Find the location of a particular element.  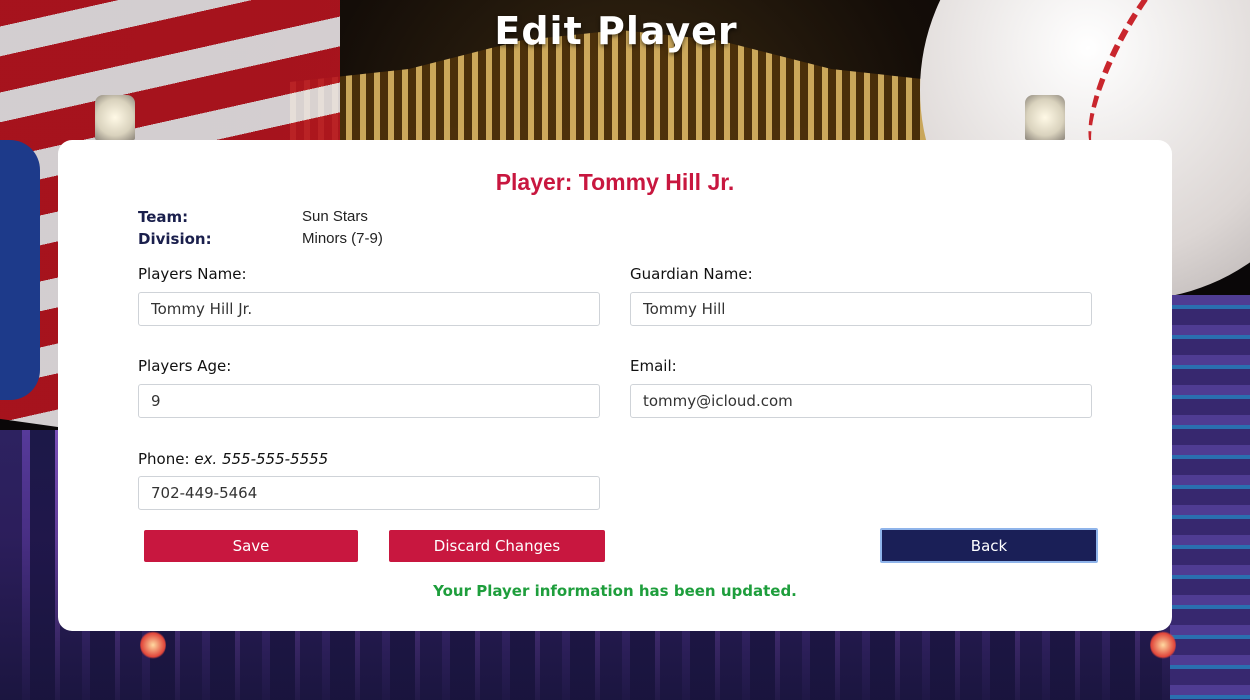

team-label: Team: is located at coordinates (163, 217).